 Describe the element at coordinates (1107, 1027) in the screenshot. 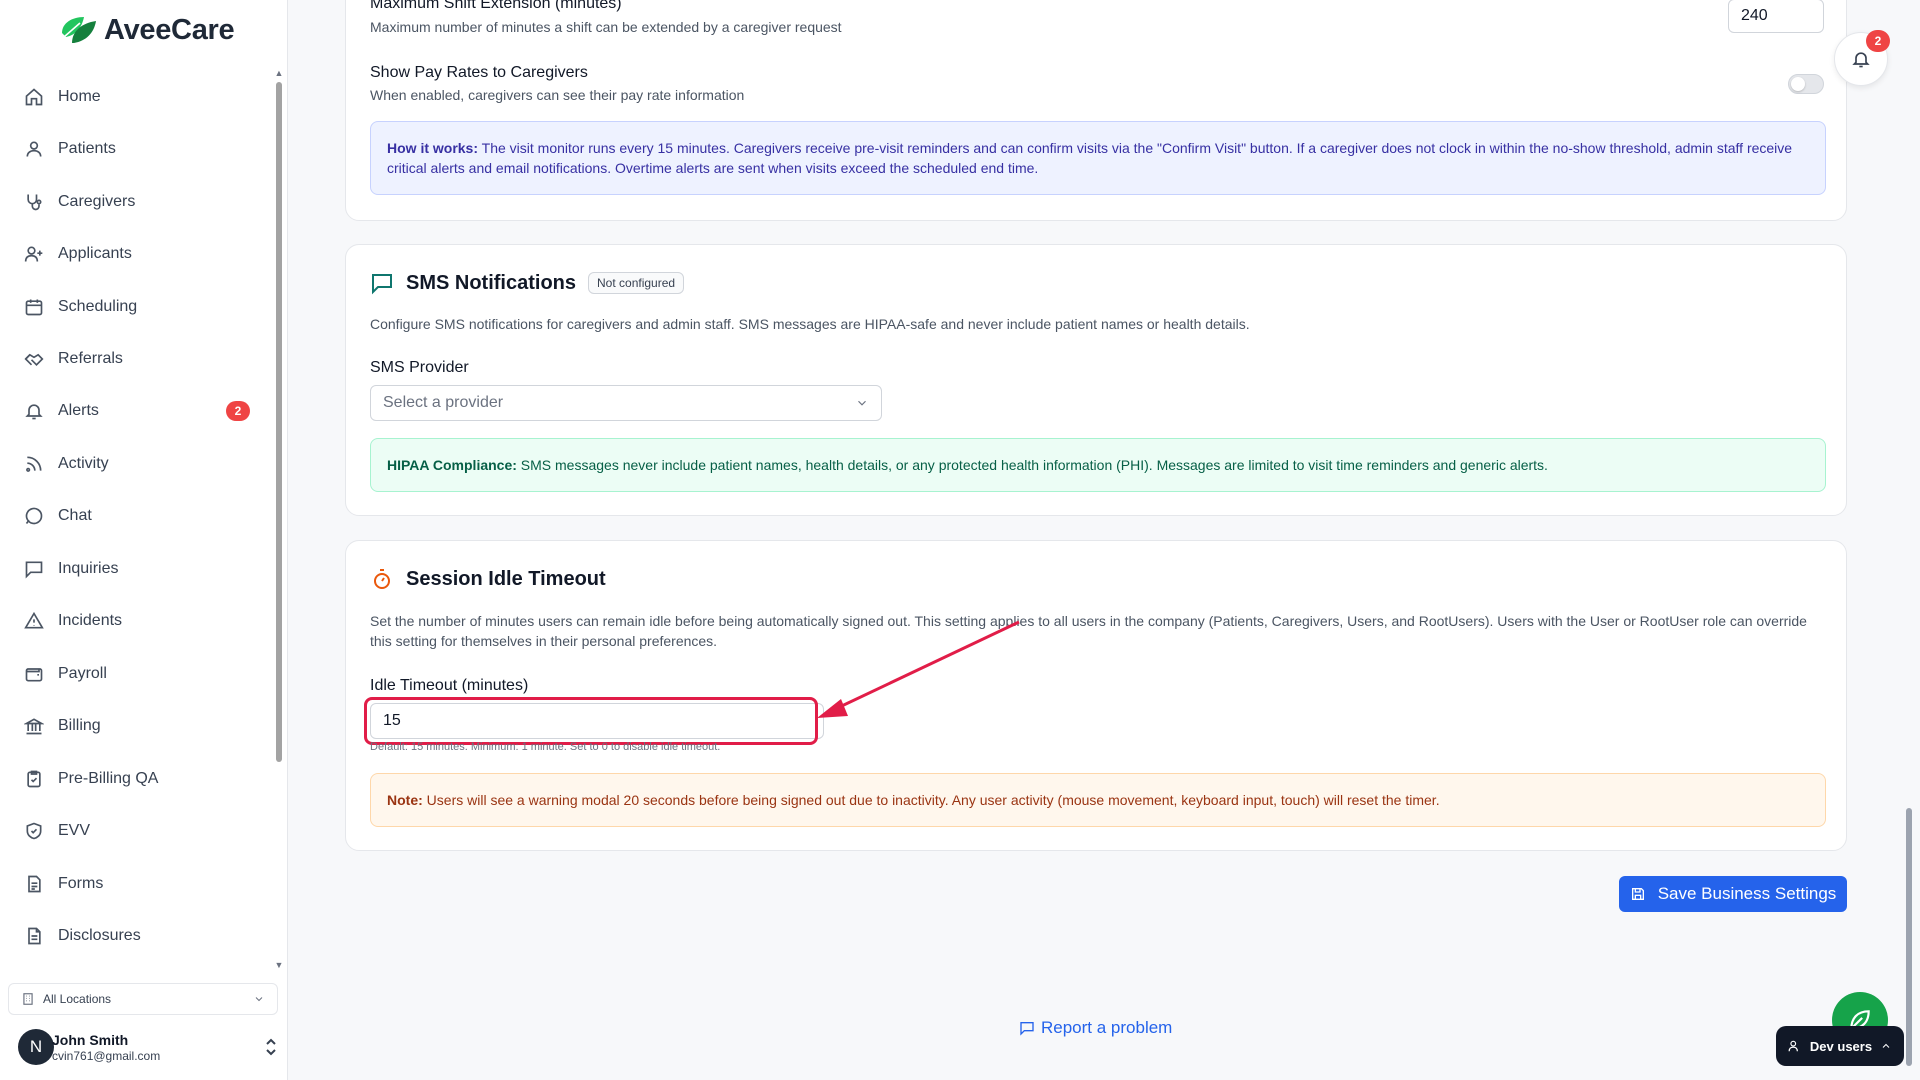

I see `report-link-label: Report a problem` at that location.